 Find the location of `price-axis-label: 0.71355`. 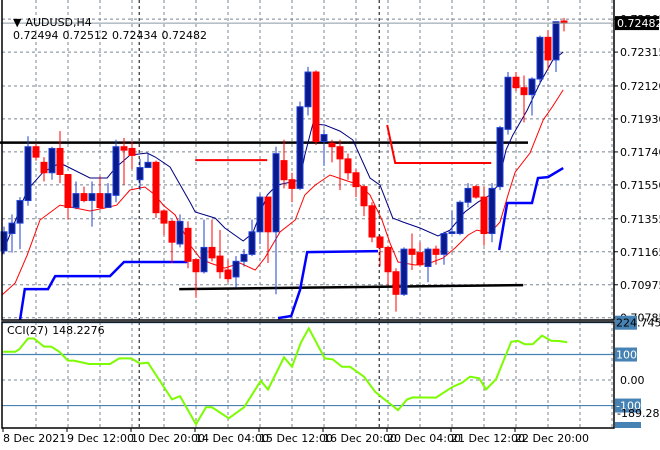

price-axis-label: 0.71355 is located at coordinates (640, 219).